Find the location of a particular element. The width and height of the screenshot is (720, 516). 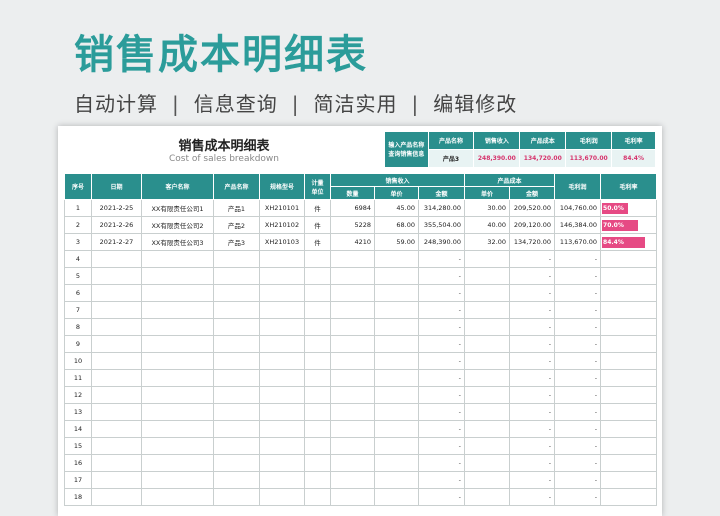

cell-seq: 12 is located at coordinates (78, 395).